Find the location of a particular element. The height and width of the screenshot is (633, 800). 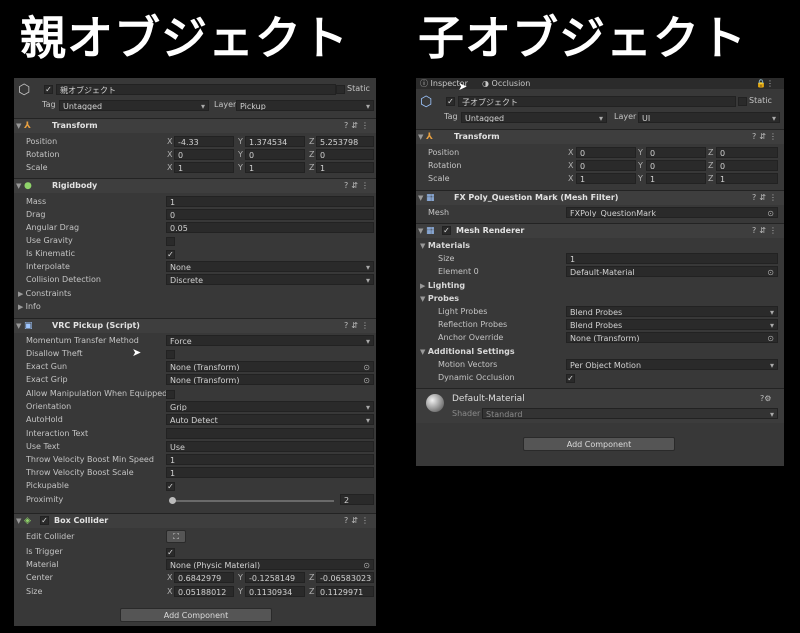

edit-collider-label: Edit Collider is located at coordinates (50, 536).